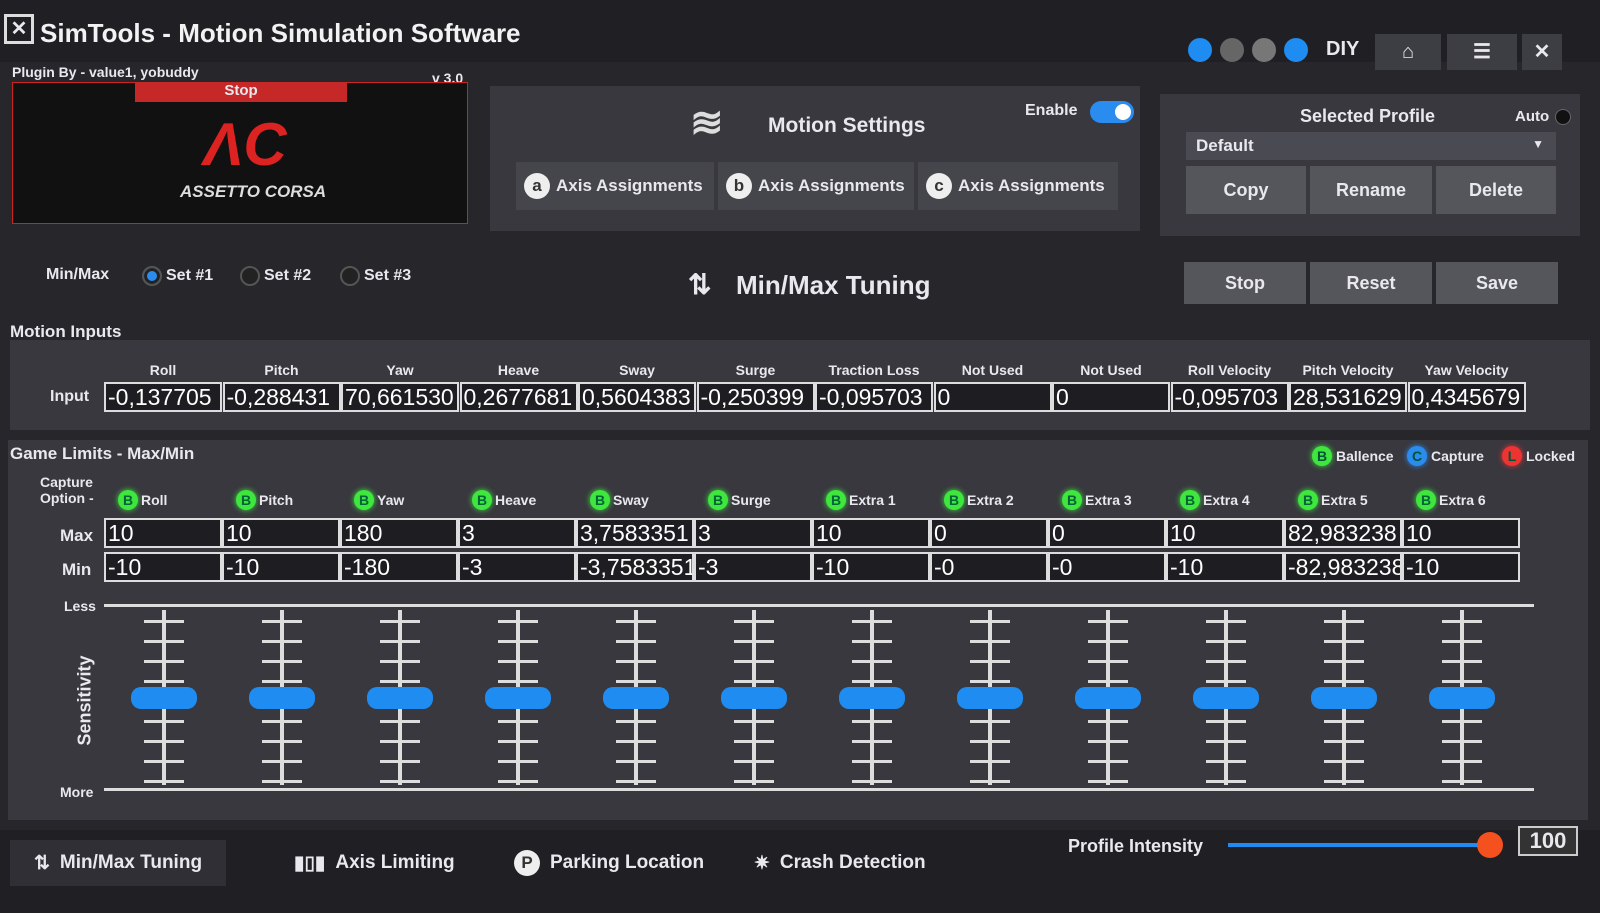 The width and height of the screenshot is (1600, 913). What do you see at coordinates (631, 500) in the screenshot?
I see `axis-name: Sway` at bounding box center [631, 500].